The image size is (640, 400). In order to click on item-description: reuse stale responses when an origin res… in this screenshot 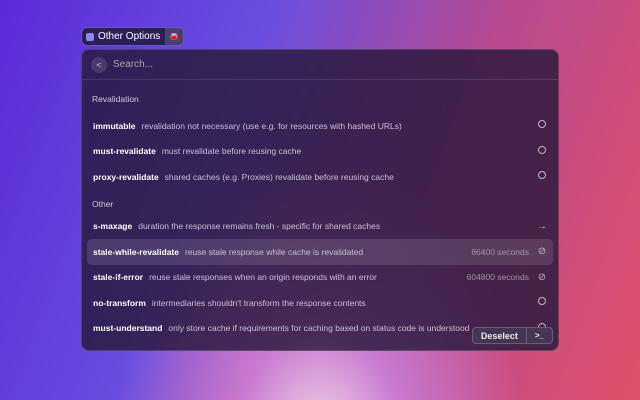, I will do `click(263, 277)`.